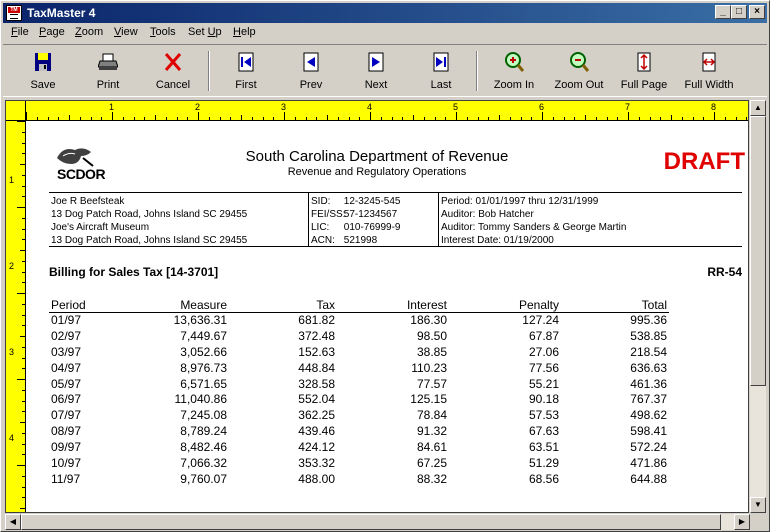 The height and width of the screenshot is (532, 770). What do you see at coordinates (201, 399) in the screenshot?
I see `cell-measure: 11,040.86` at bounding box center [201, 399].